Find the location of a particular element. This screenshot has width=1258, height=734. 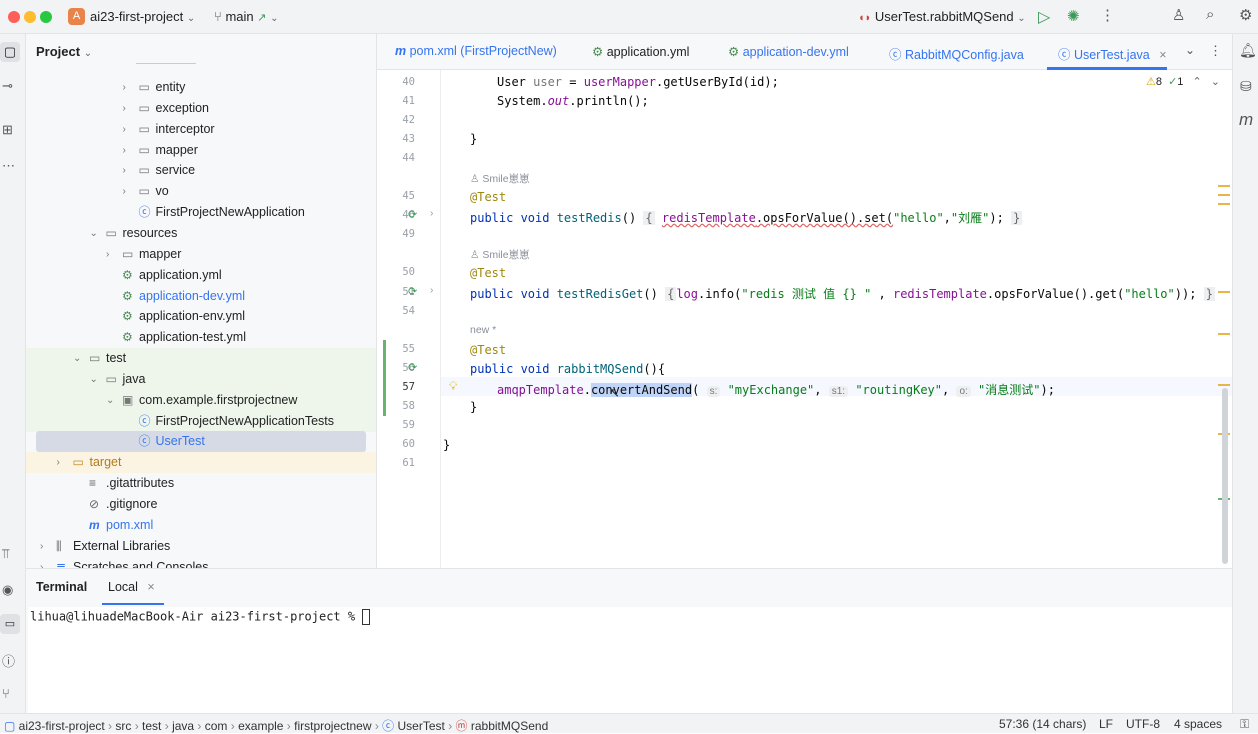

more-tools-icon: ⋯ is located at coordinates (8, 166).